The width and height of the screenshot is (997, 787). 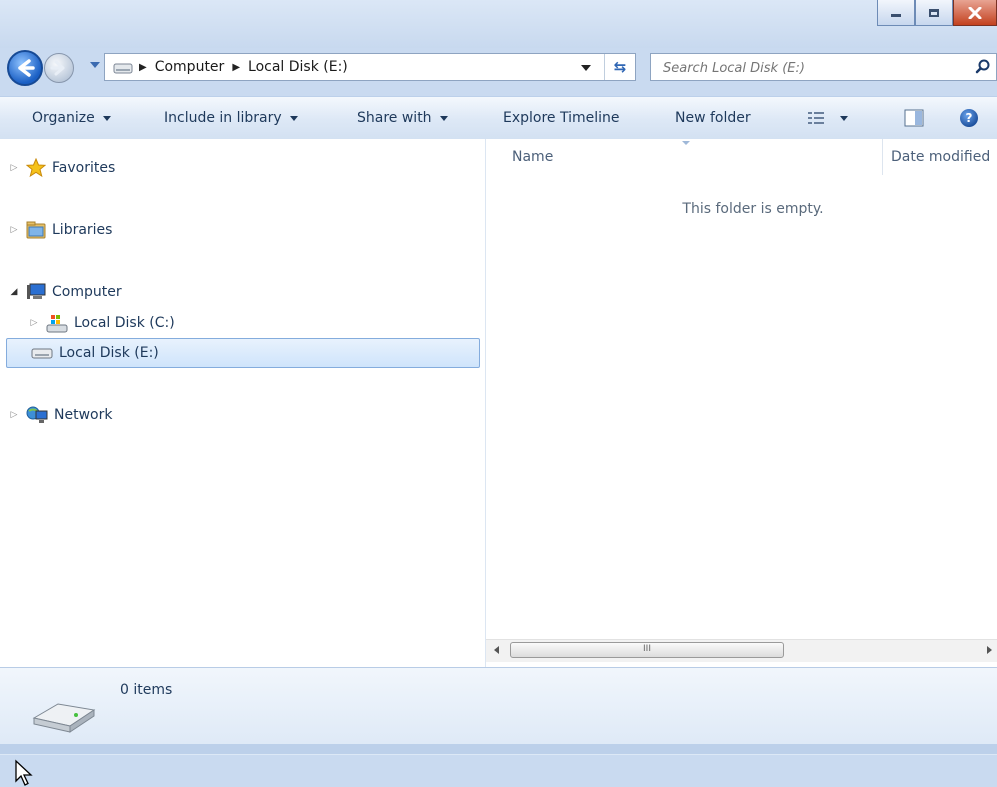 I want to click on drive-large-icon, so click(x=64, y=718).